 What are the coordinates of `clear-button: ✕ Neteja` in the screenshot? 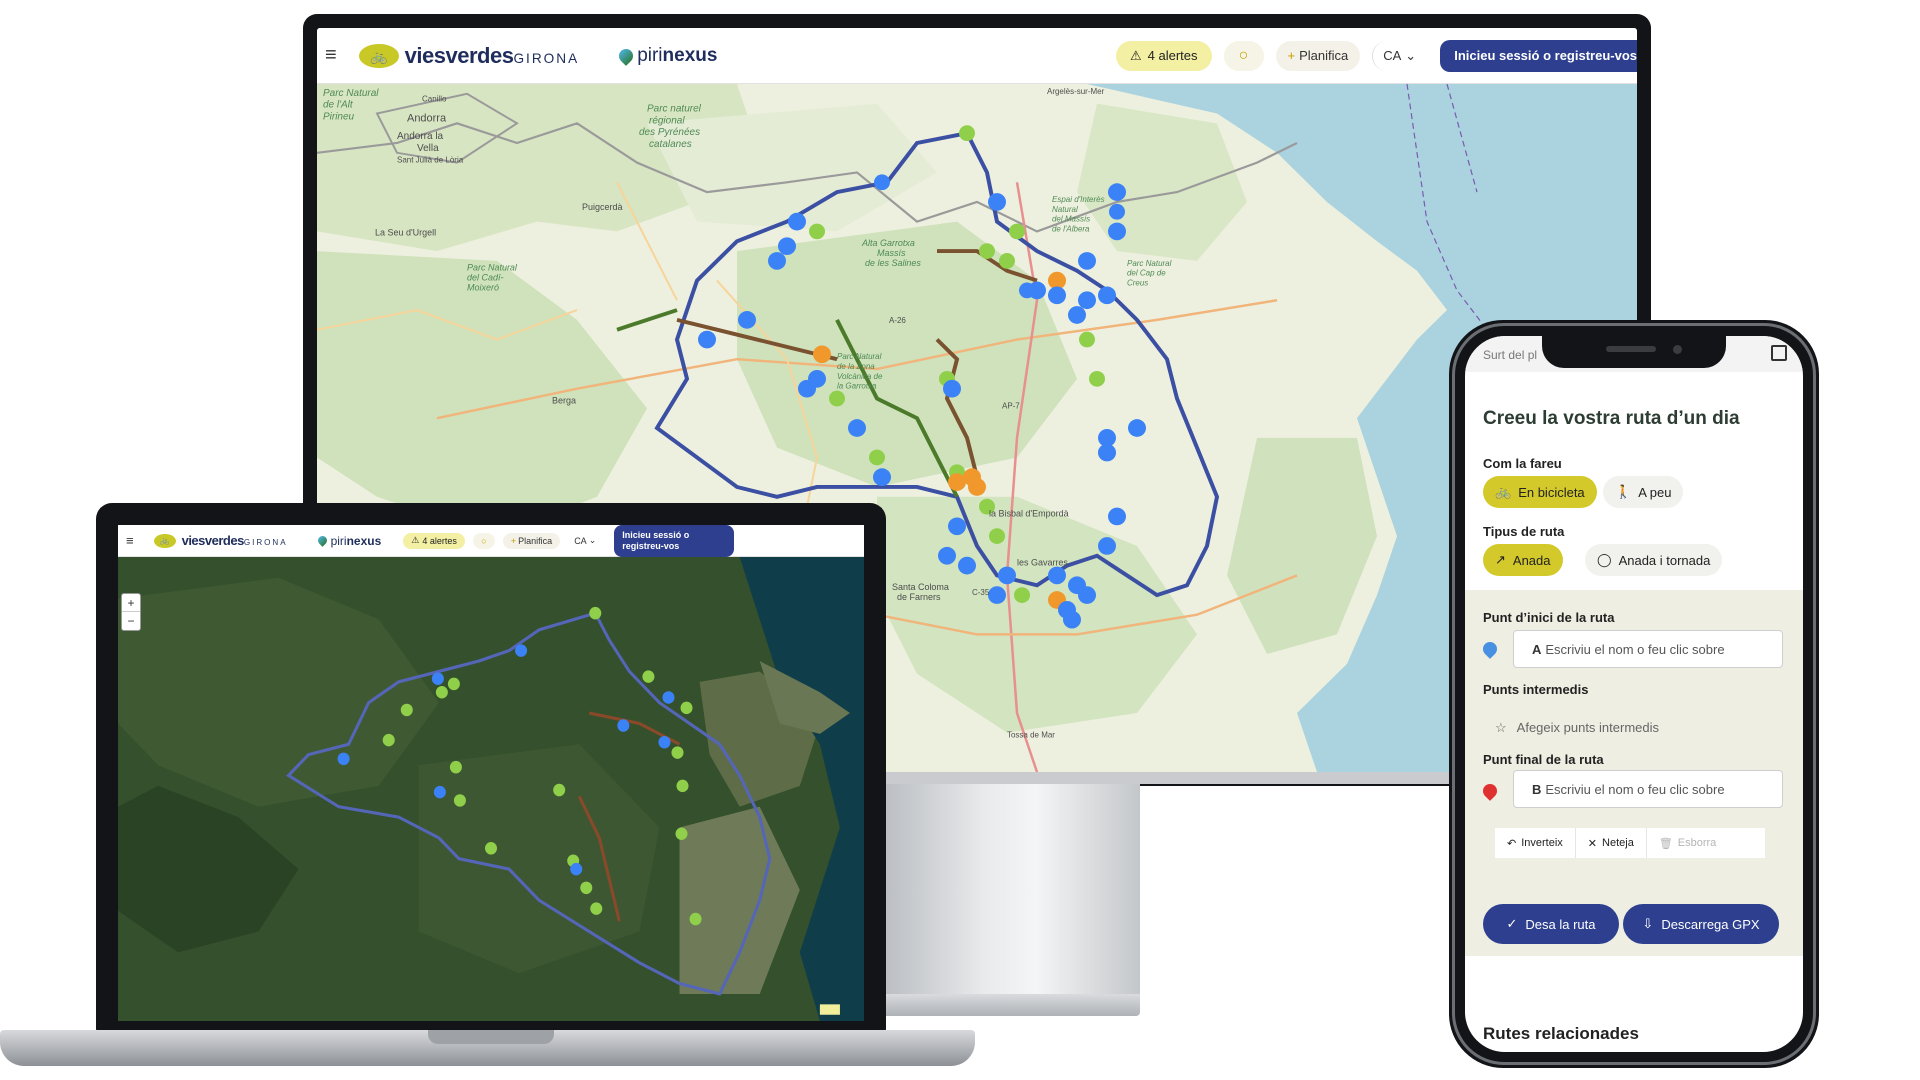 It's located at (1611, 843).